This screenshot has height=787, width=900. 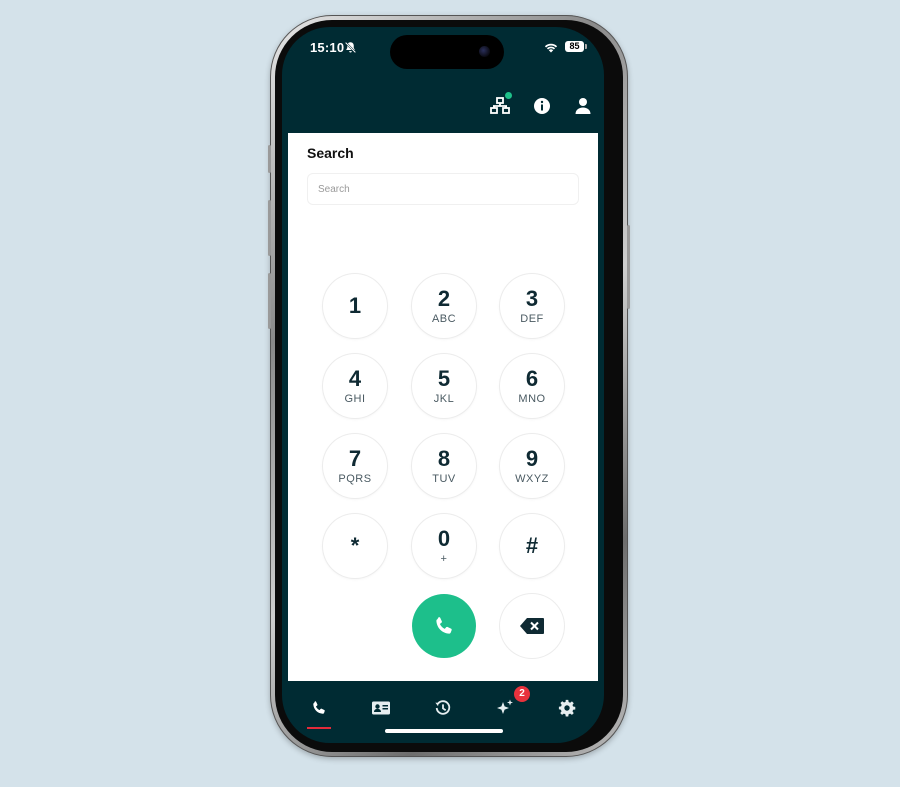 I want to click on info-button, so click(x=542, y=106).